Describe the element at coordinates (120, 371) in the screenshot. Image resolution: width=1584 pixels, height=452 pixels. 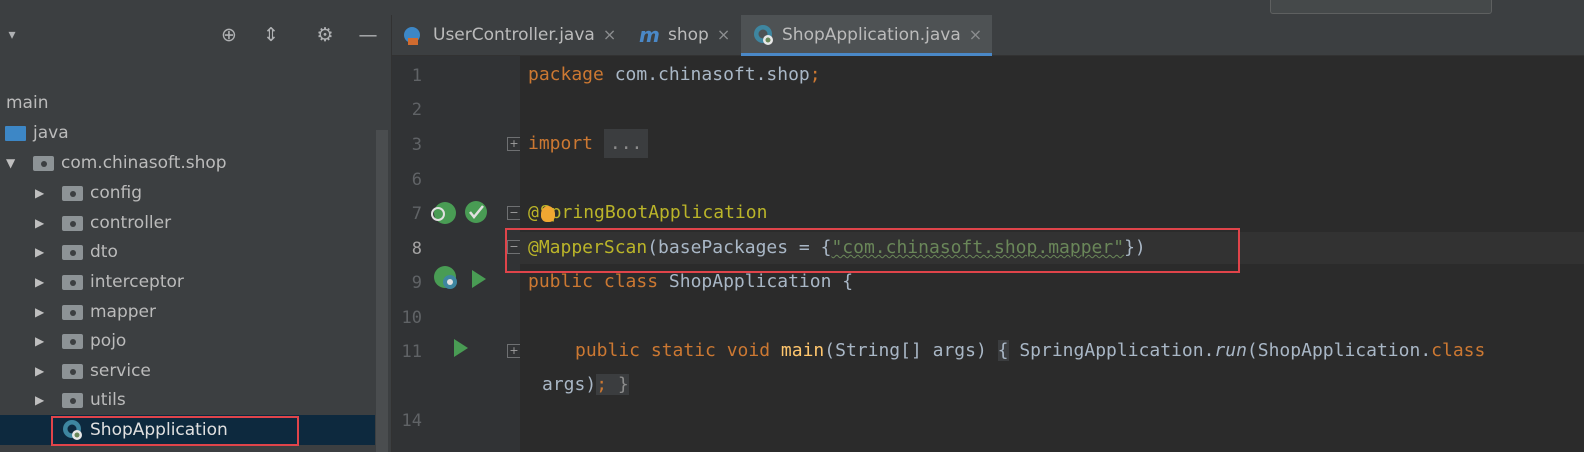
I see `tree-item-label: service` at that location.